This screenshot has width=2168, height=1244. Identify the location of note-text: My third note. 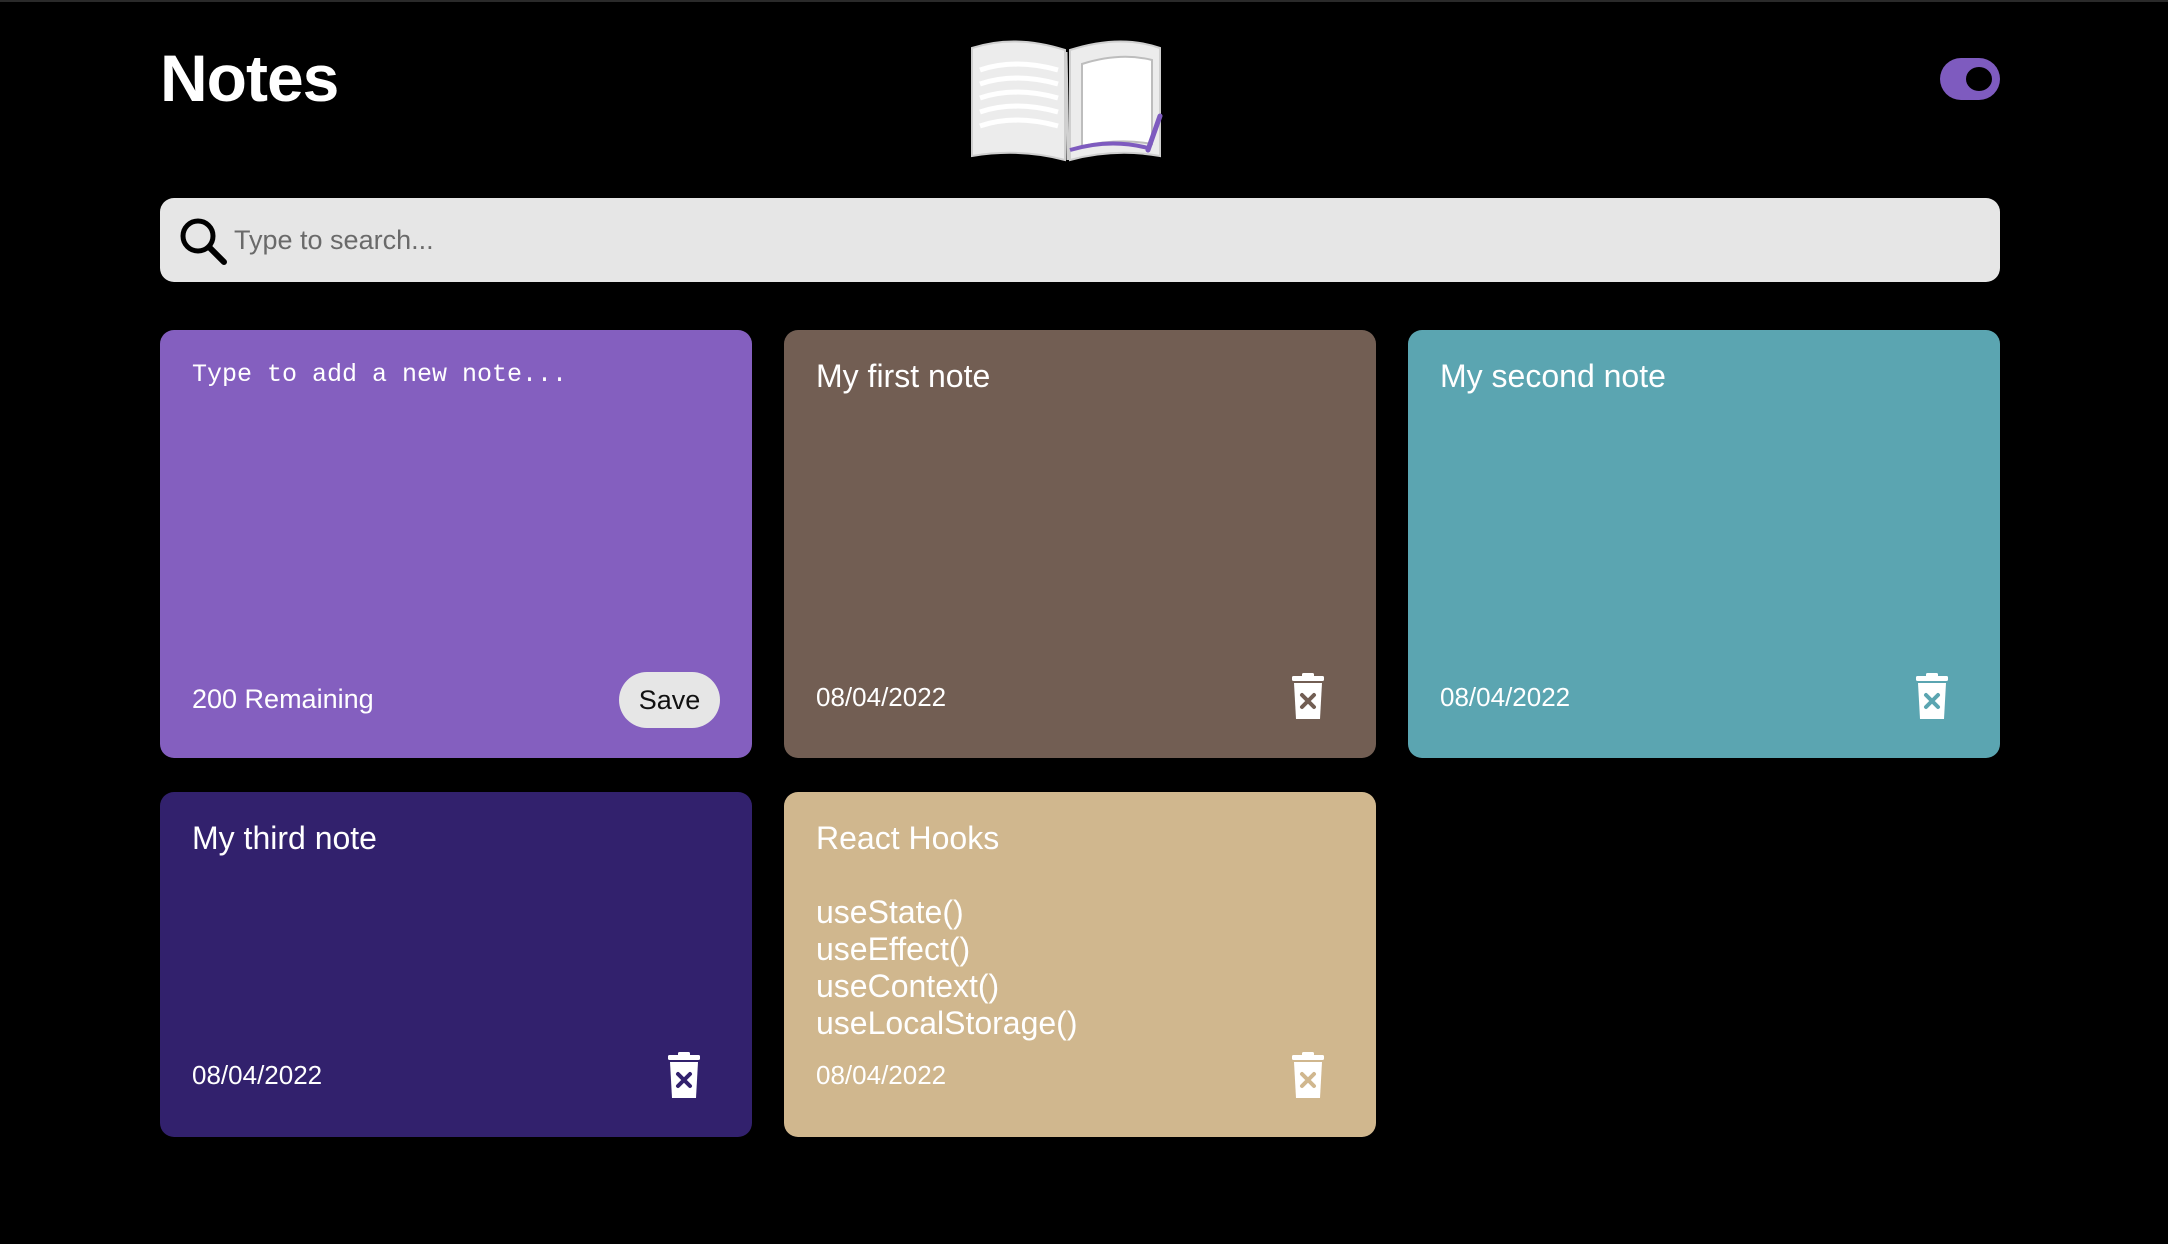
(284, 838).